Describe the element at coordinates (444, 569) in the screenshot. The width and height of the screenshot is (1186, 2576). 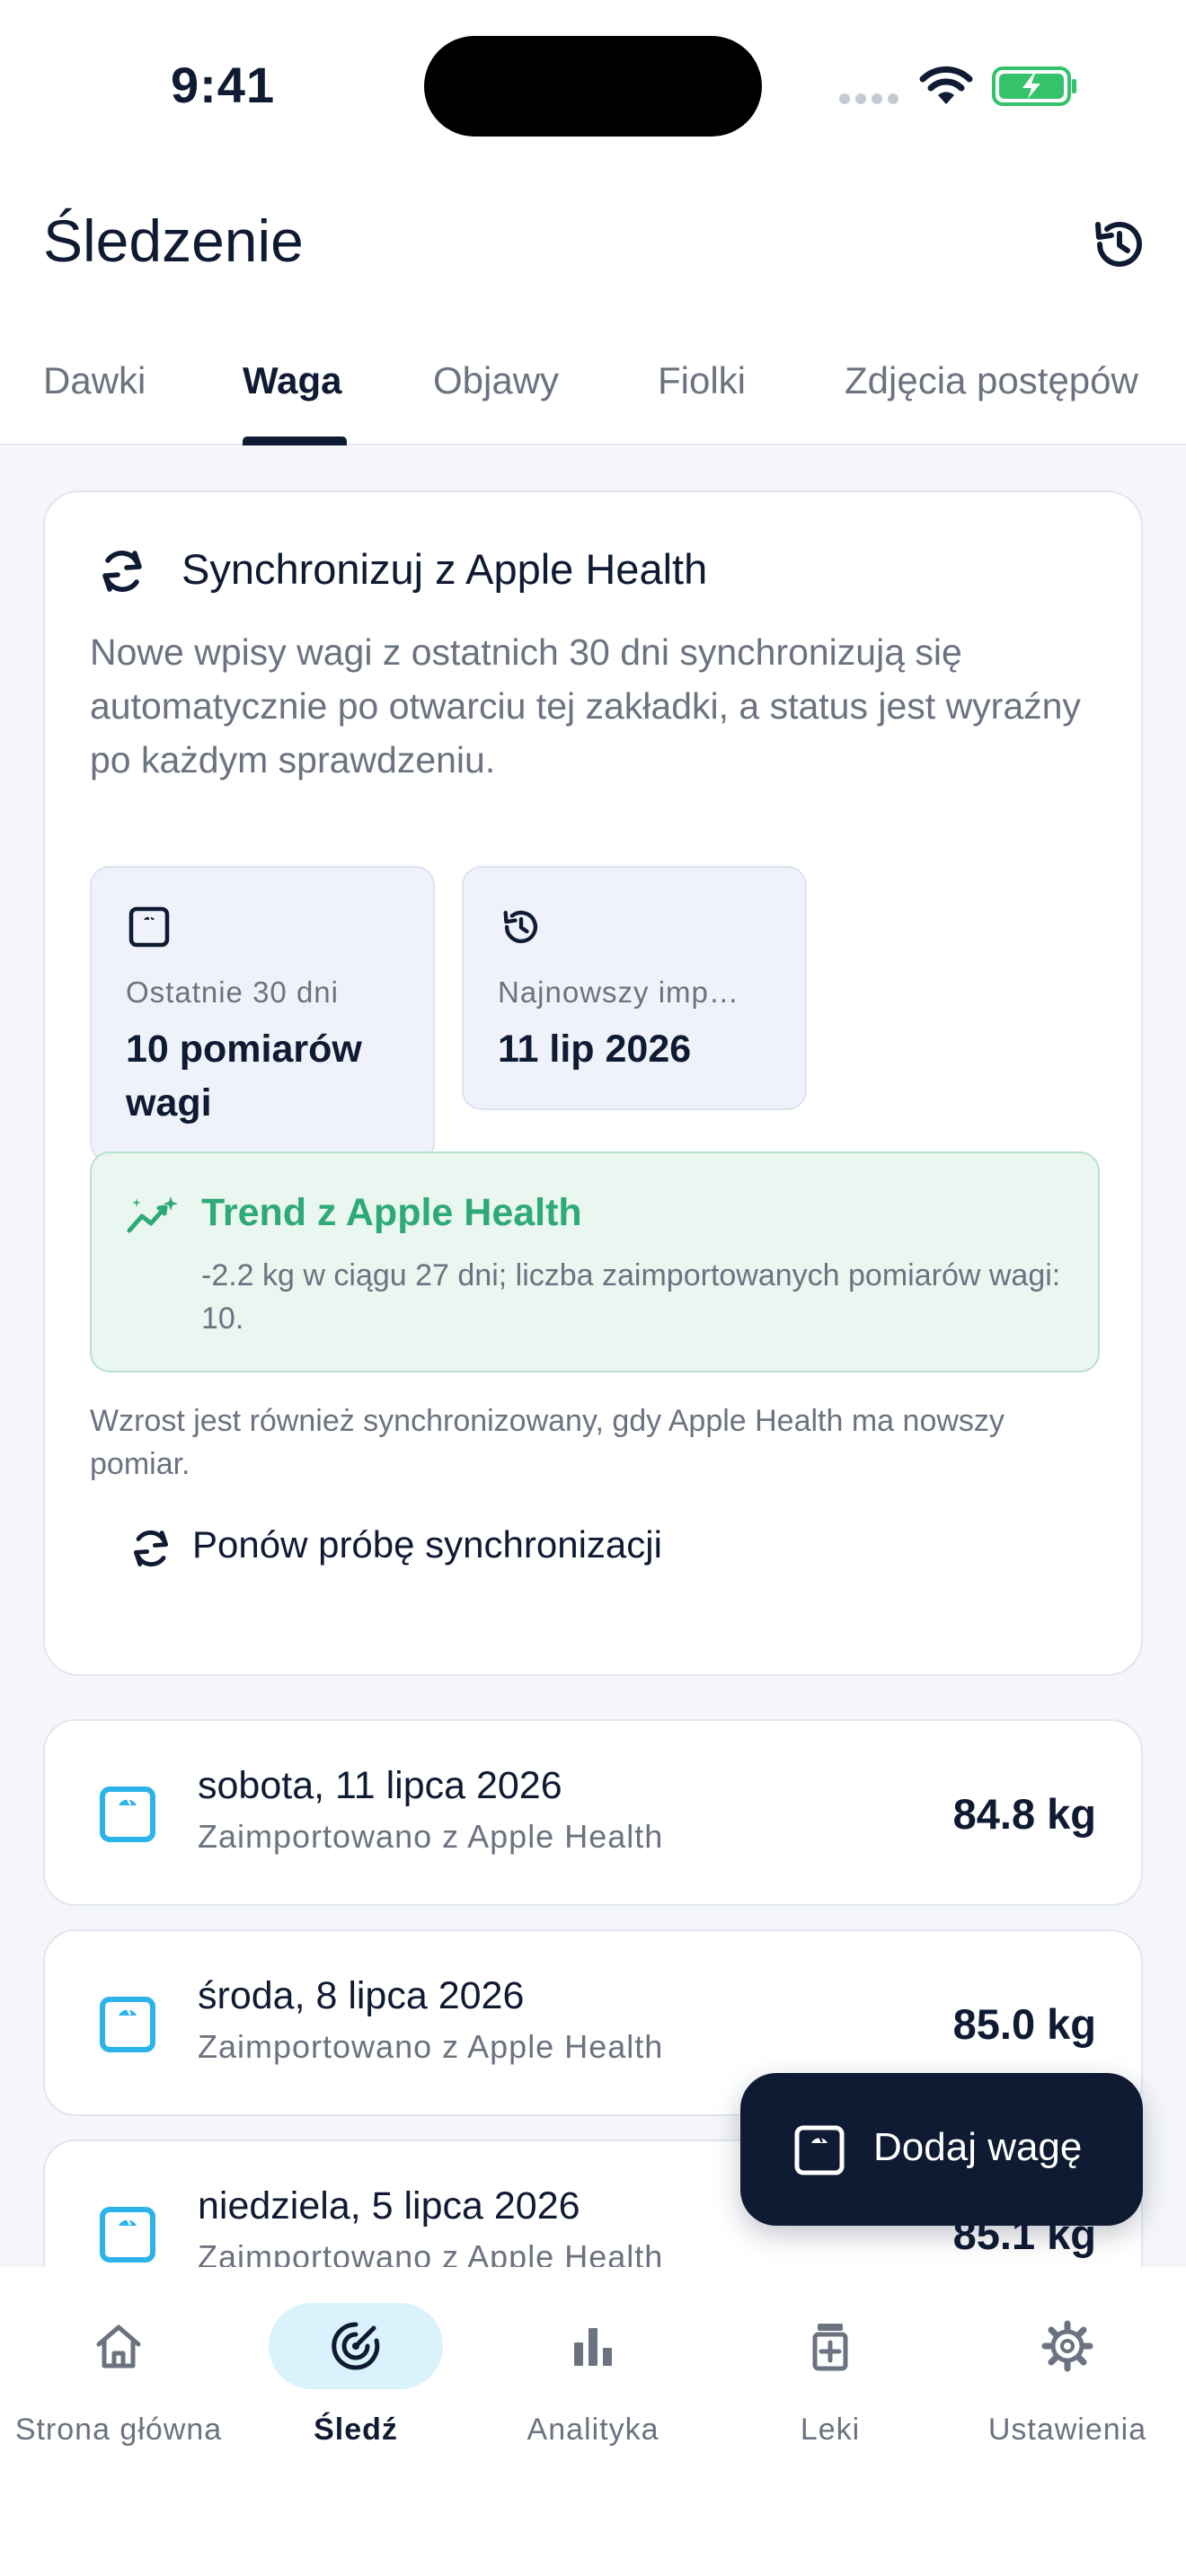
I see `sync-card-title: Synchronizuj z Apple Health` at that location.